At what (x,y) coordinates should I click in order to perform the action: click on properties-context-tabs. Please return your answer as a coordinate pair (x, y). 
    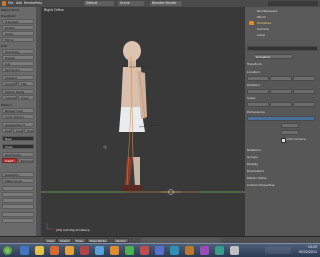
    Looking at the image, I should click on (282, 48).